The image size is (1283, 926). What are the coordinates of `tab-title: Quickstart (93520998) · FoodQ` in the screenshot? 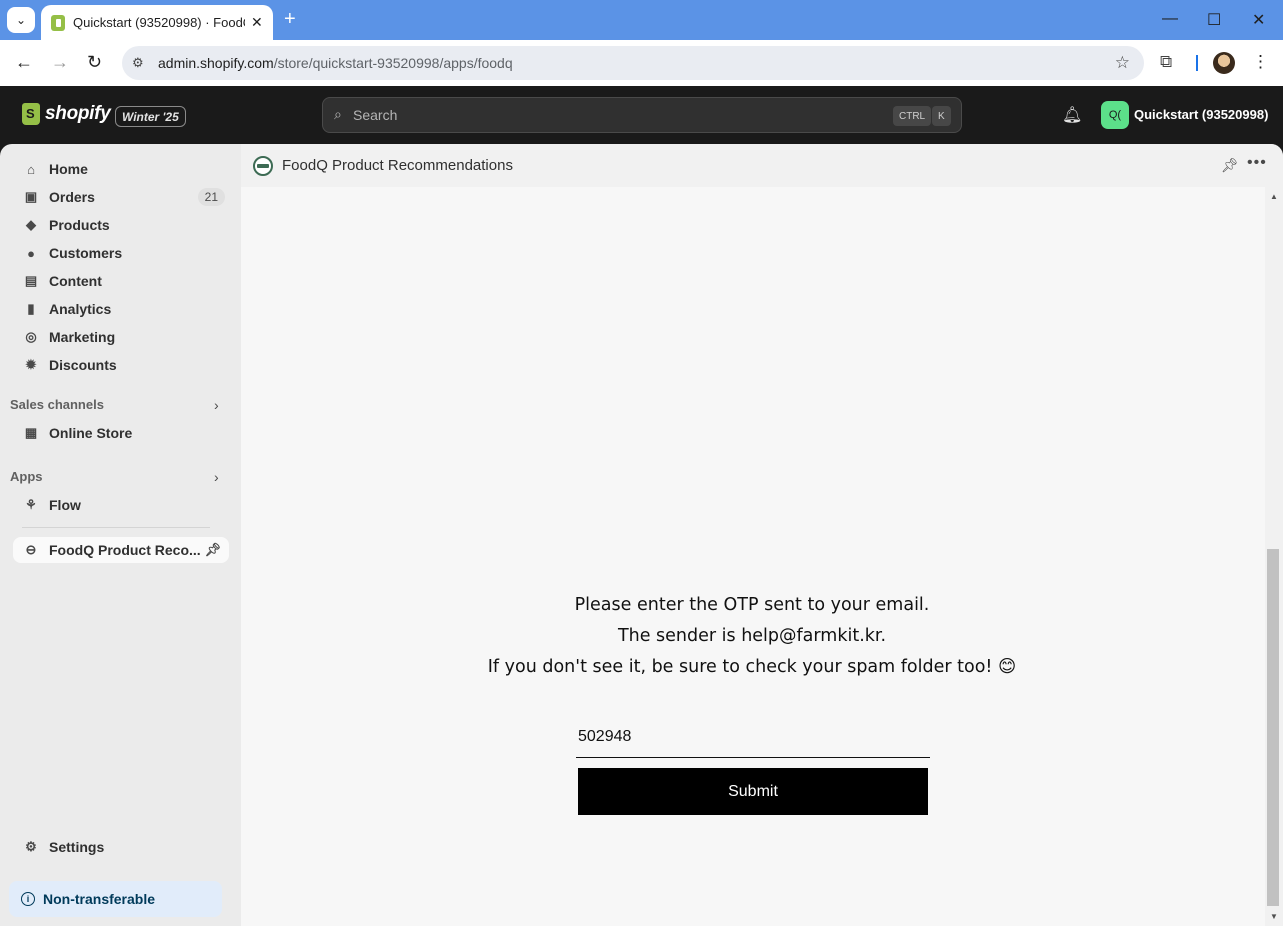 It's located at (159, 22).